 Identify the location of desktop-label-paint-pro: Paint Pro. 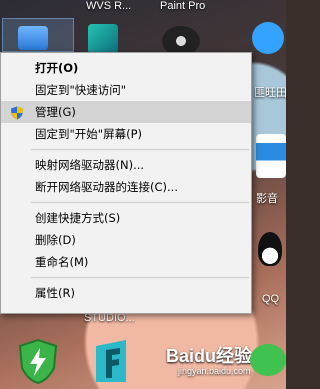
(183, 6).